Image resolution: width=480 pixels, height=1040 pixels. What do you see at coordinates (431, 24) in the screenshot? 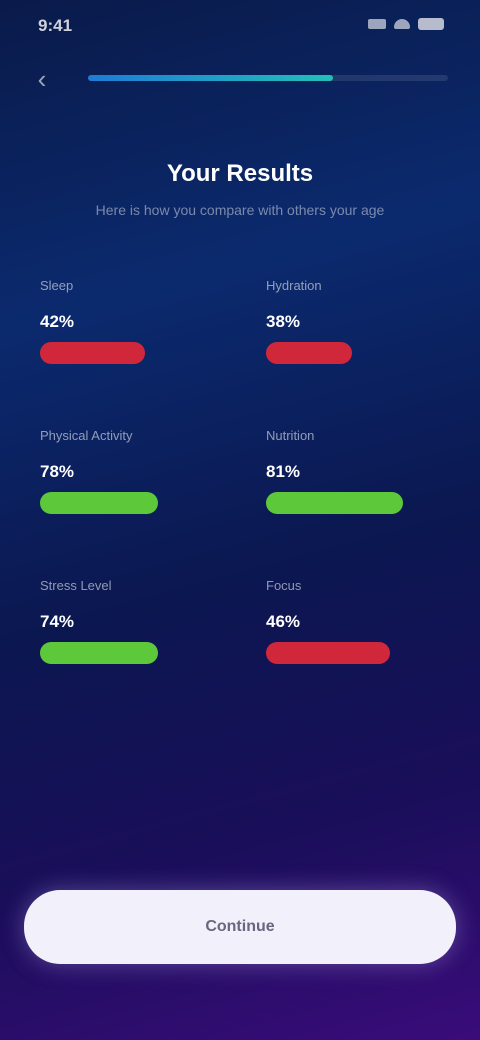
I see `battery-icon` at bounding box center [431, 24].